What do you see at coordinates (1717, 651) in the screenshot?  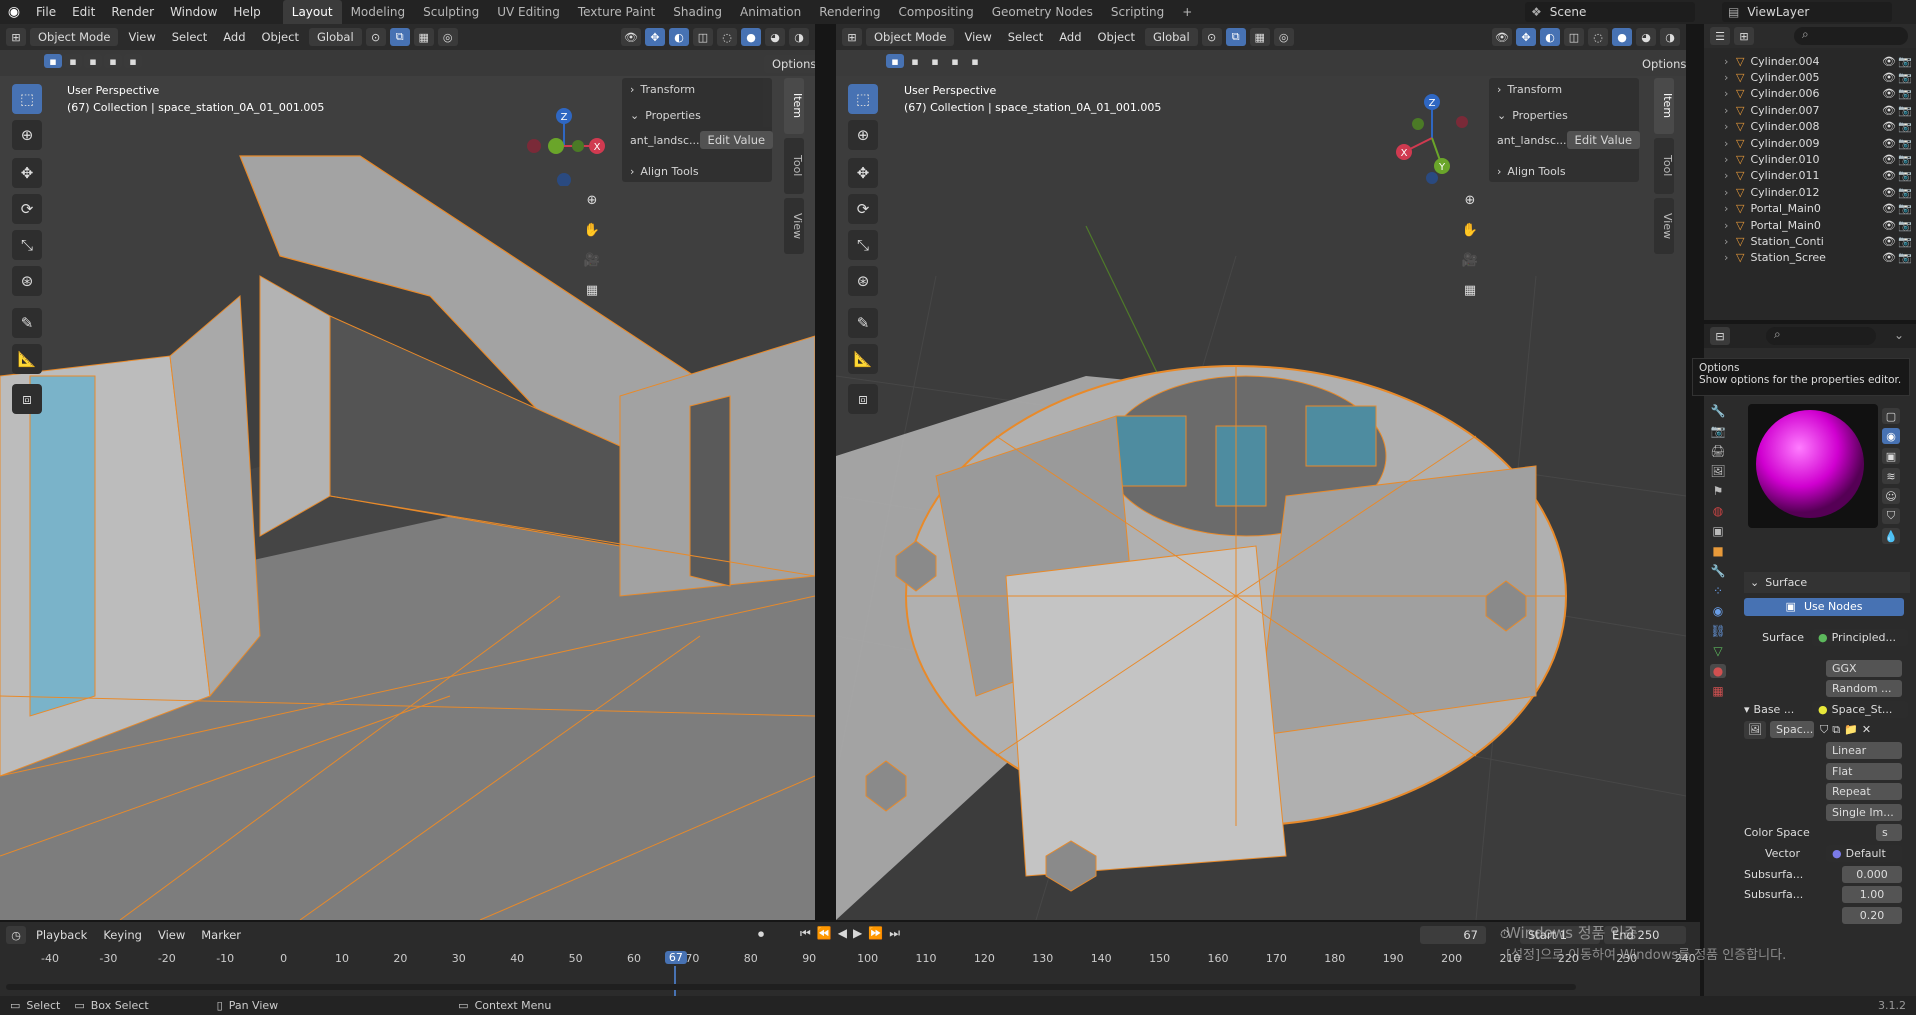 I see `data-tab-icon: ▽` at bounding box center [1717, 651].